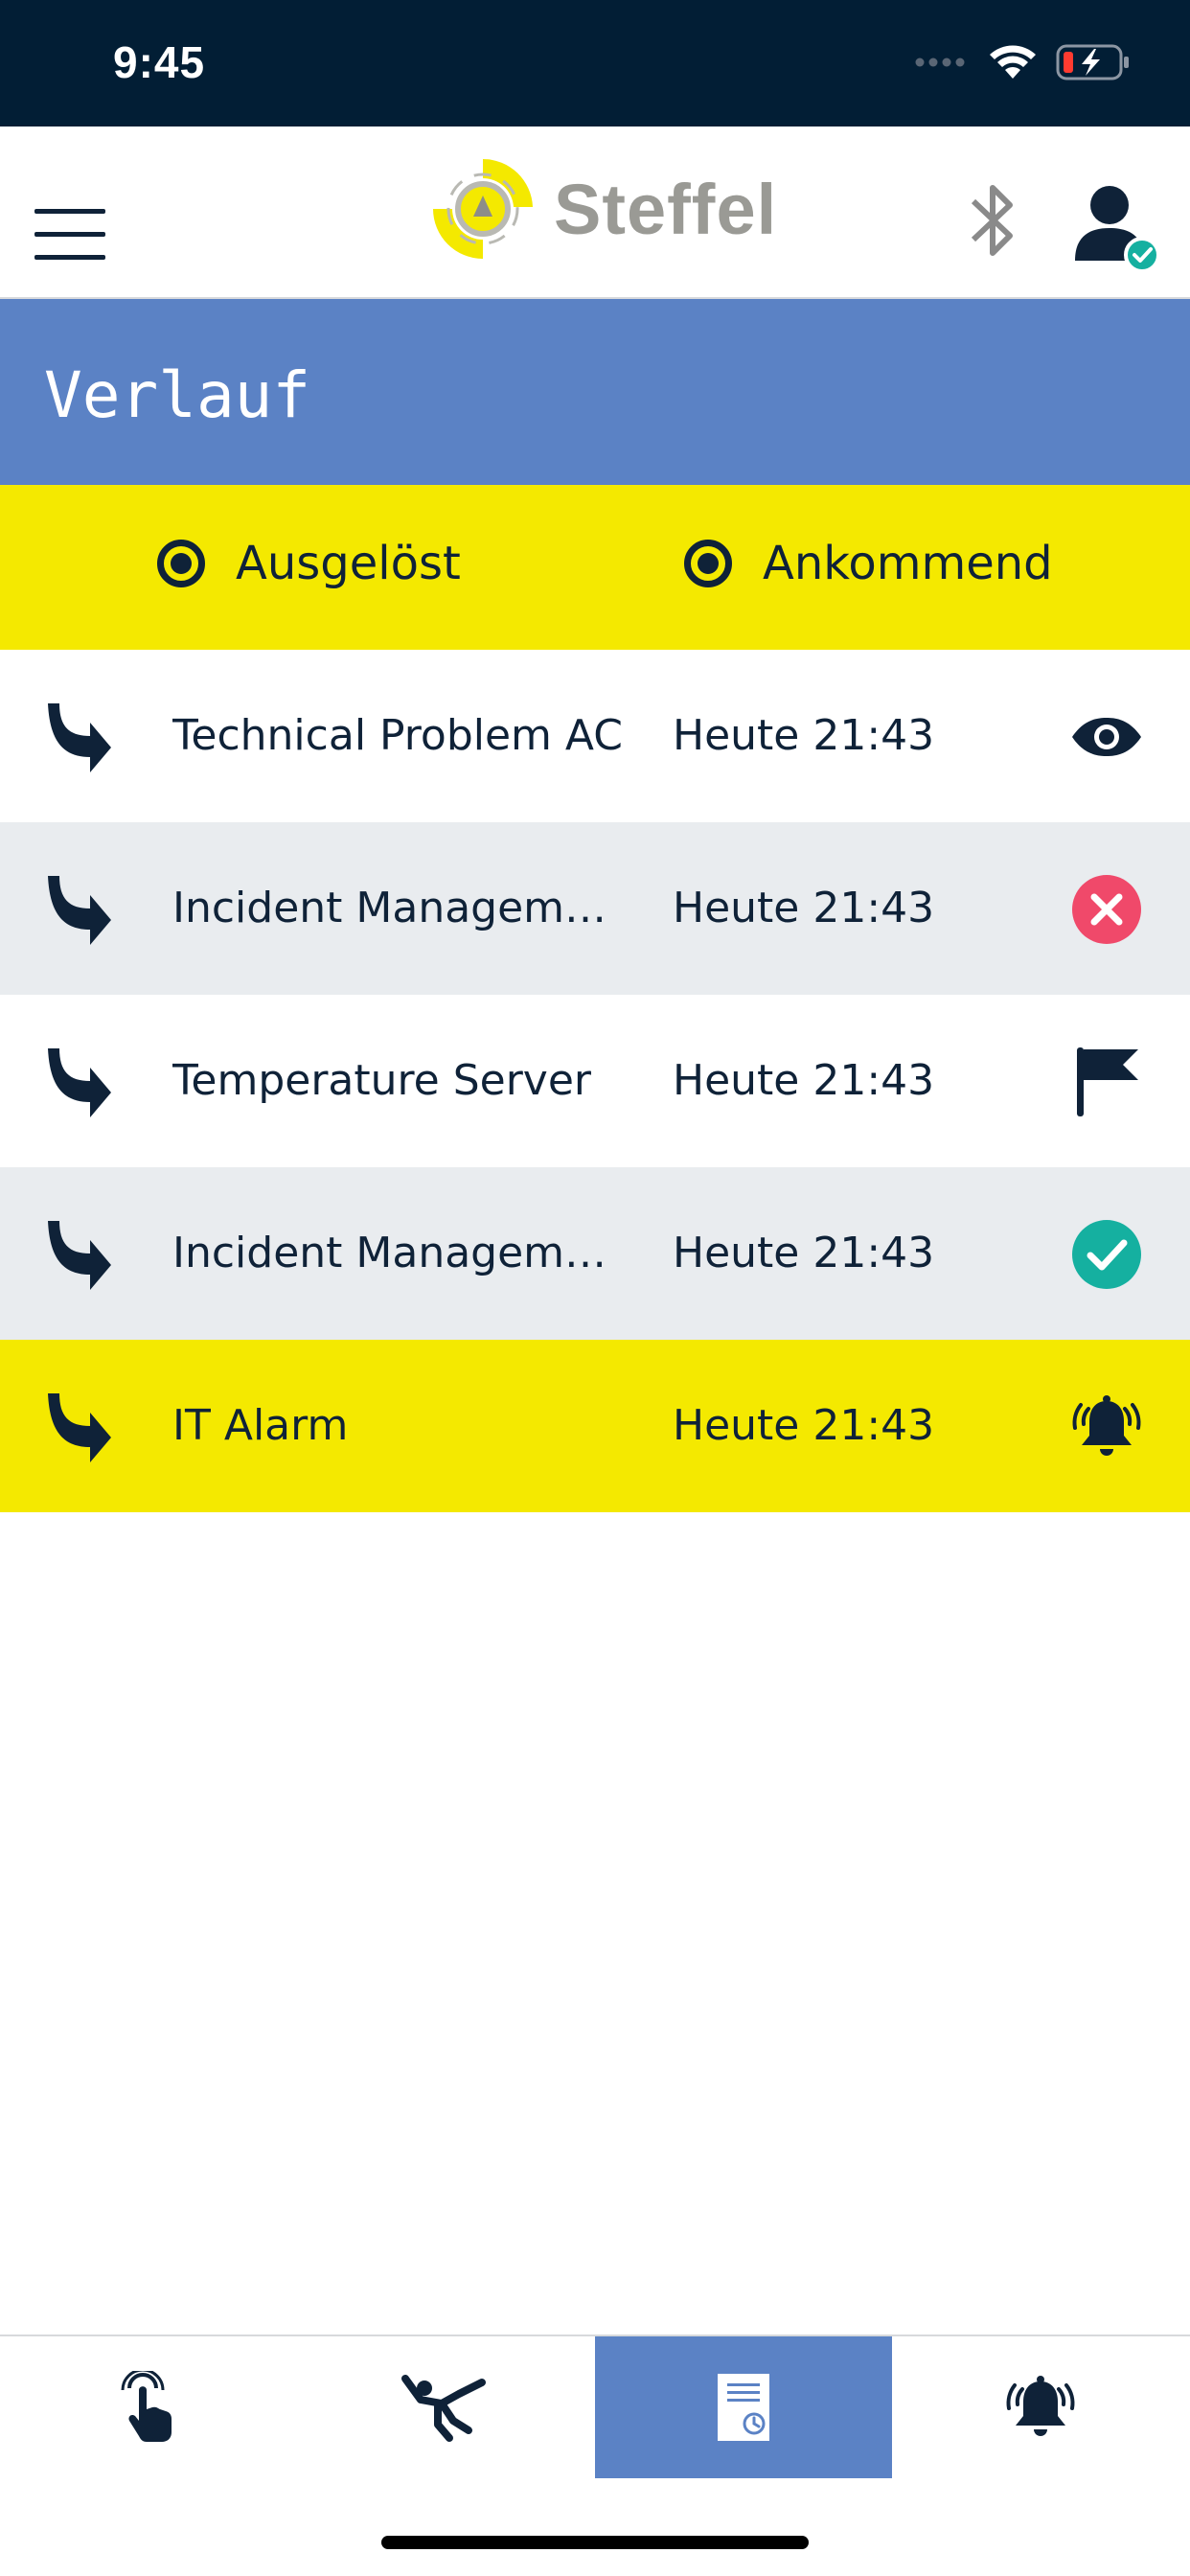 The image size is (1190, 2576). Describe the element at coordinates (1115, 228) in the screenshot. I see `user-profile-icon` at that location.